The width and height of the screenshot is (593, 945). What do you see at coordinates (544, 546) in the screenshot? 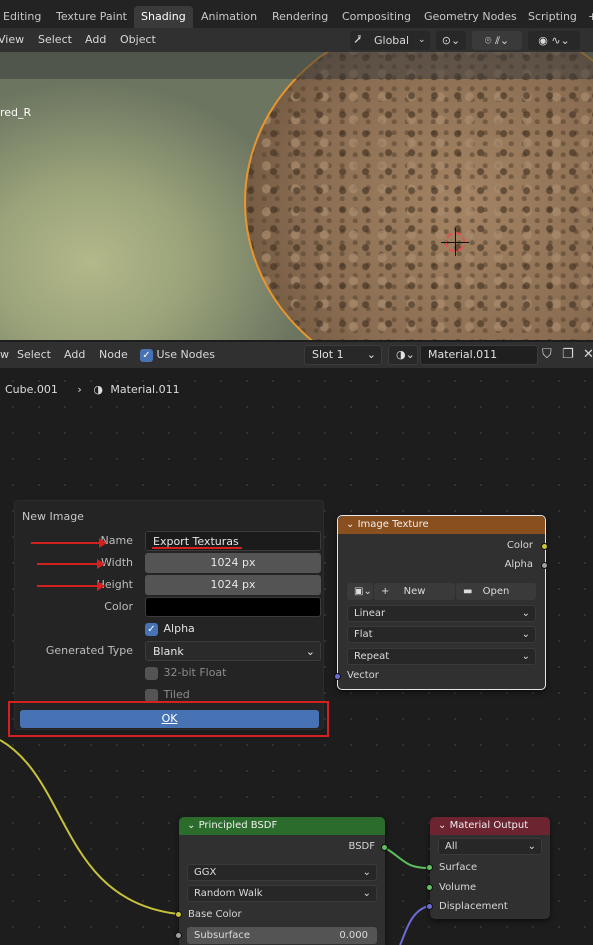
I see `socket-color` at bounding box center [544, 546].